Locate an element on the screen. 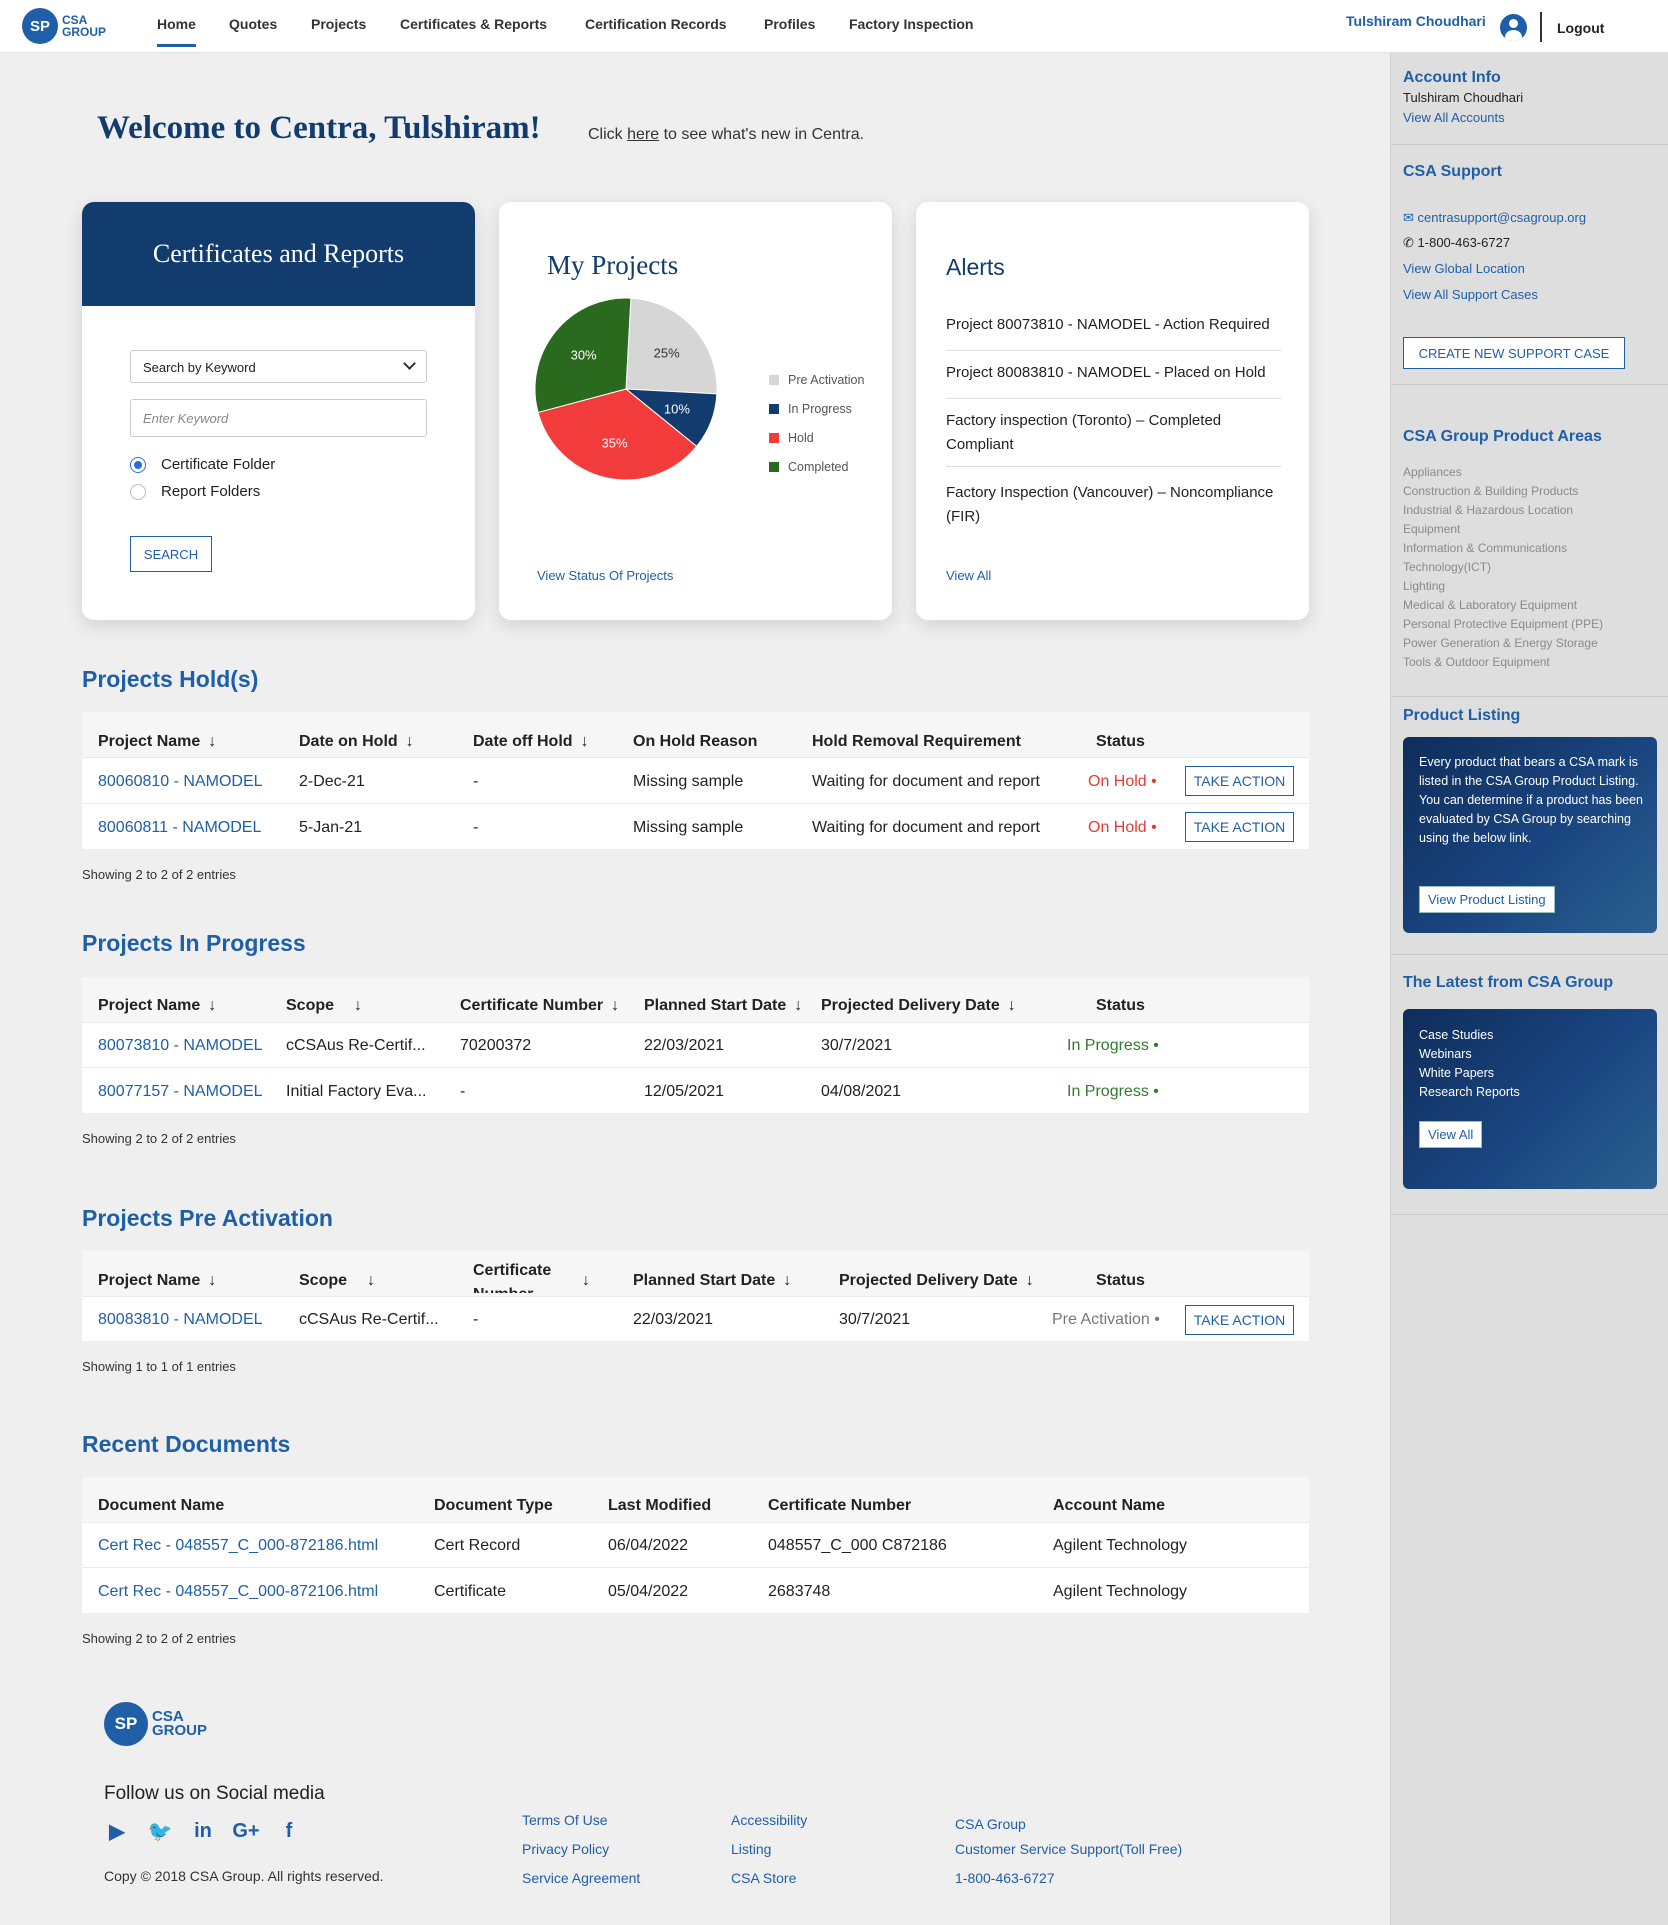  logout-link: Logout is located at coordinates (1580, 28).